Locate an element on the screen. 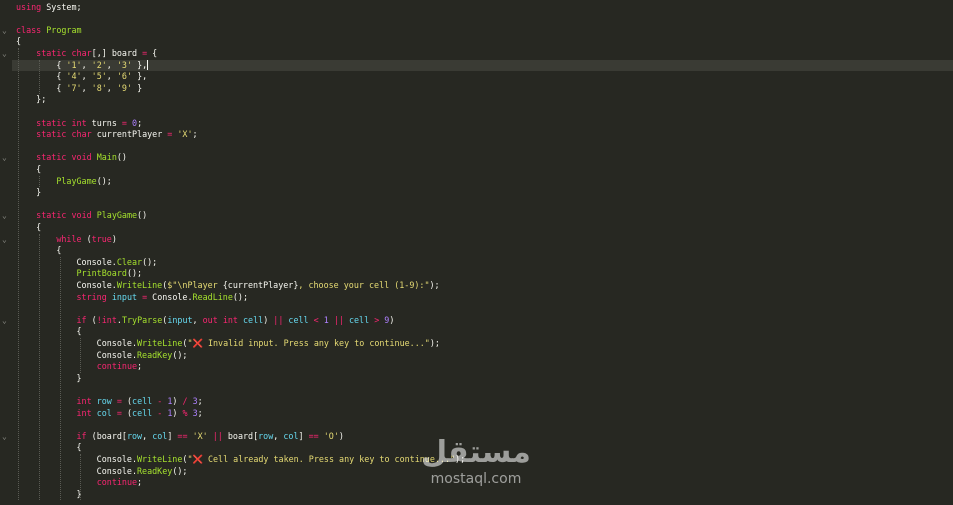 The image size is (953, 505). code-token: PlayGame is located at coordinates (117, 215).